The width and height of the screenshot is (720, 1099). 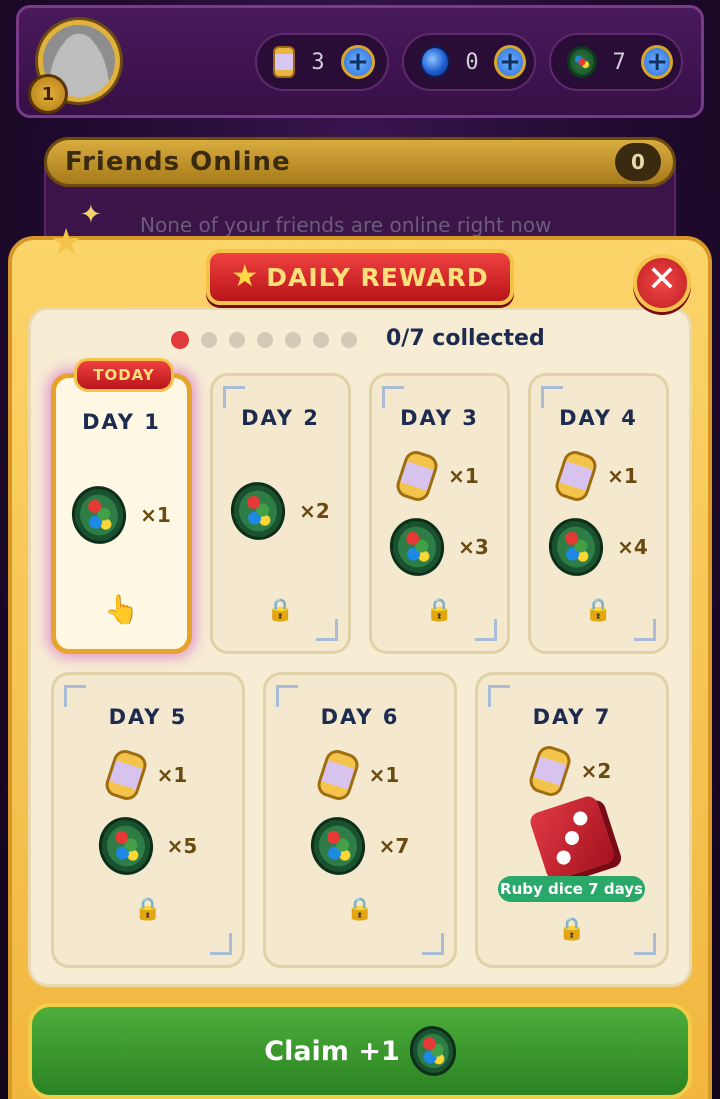 What do you see at coordinates (377, 277) in the screenshot?
I see `modal-title: DAILY REWARD` at bounding box center [377, 277].